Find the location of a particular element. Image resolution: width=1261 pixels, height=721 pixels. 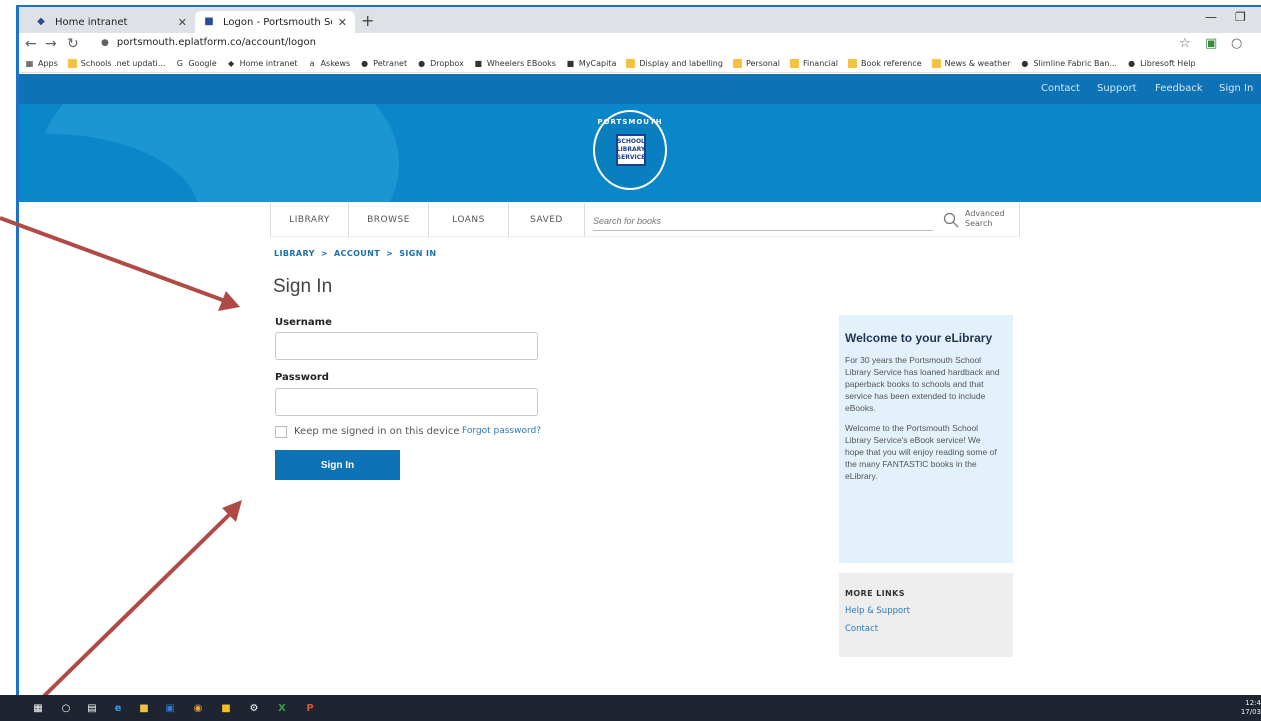

bookmark-label: News & weather is located at coordinates (977, 63).